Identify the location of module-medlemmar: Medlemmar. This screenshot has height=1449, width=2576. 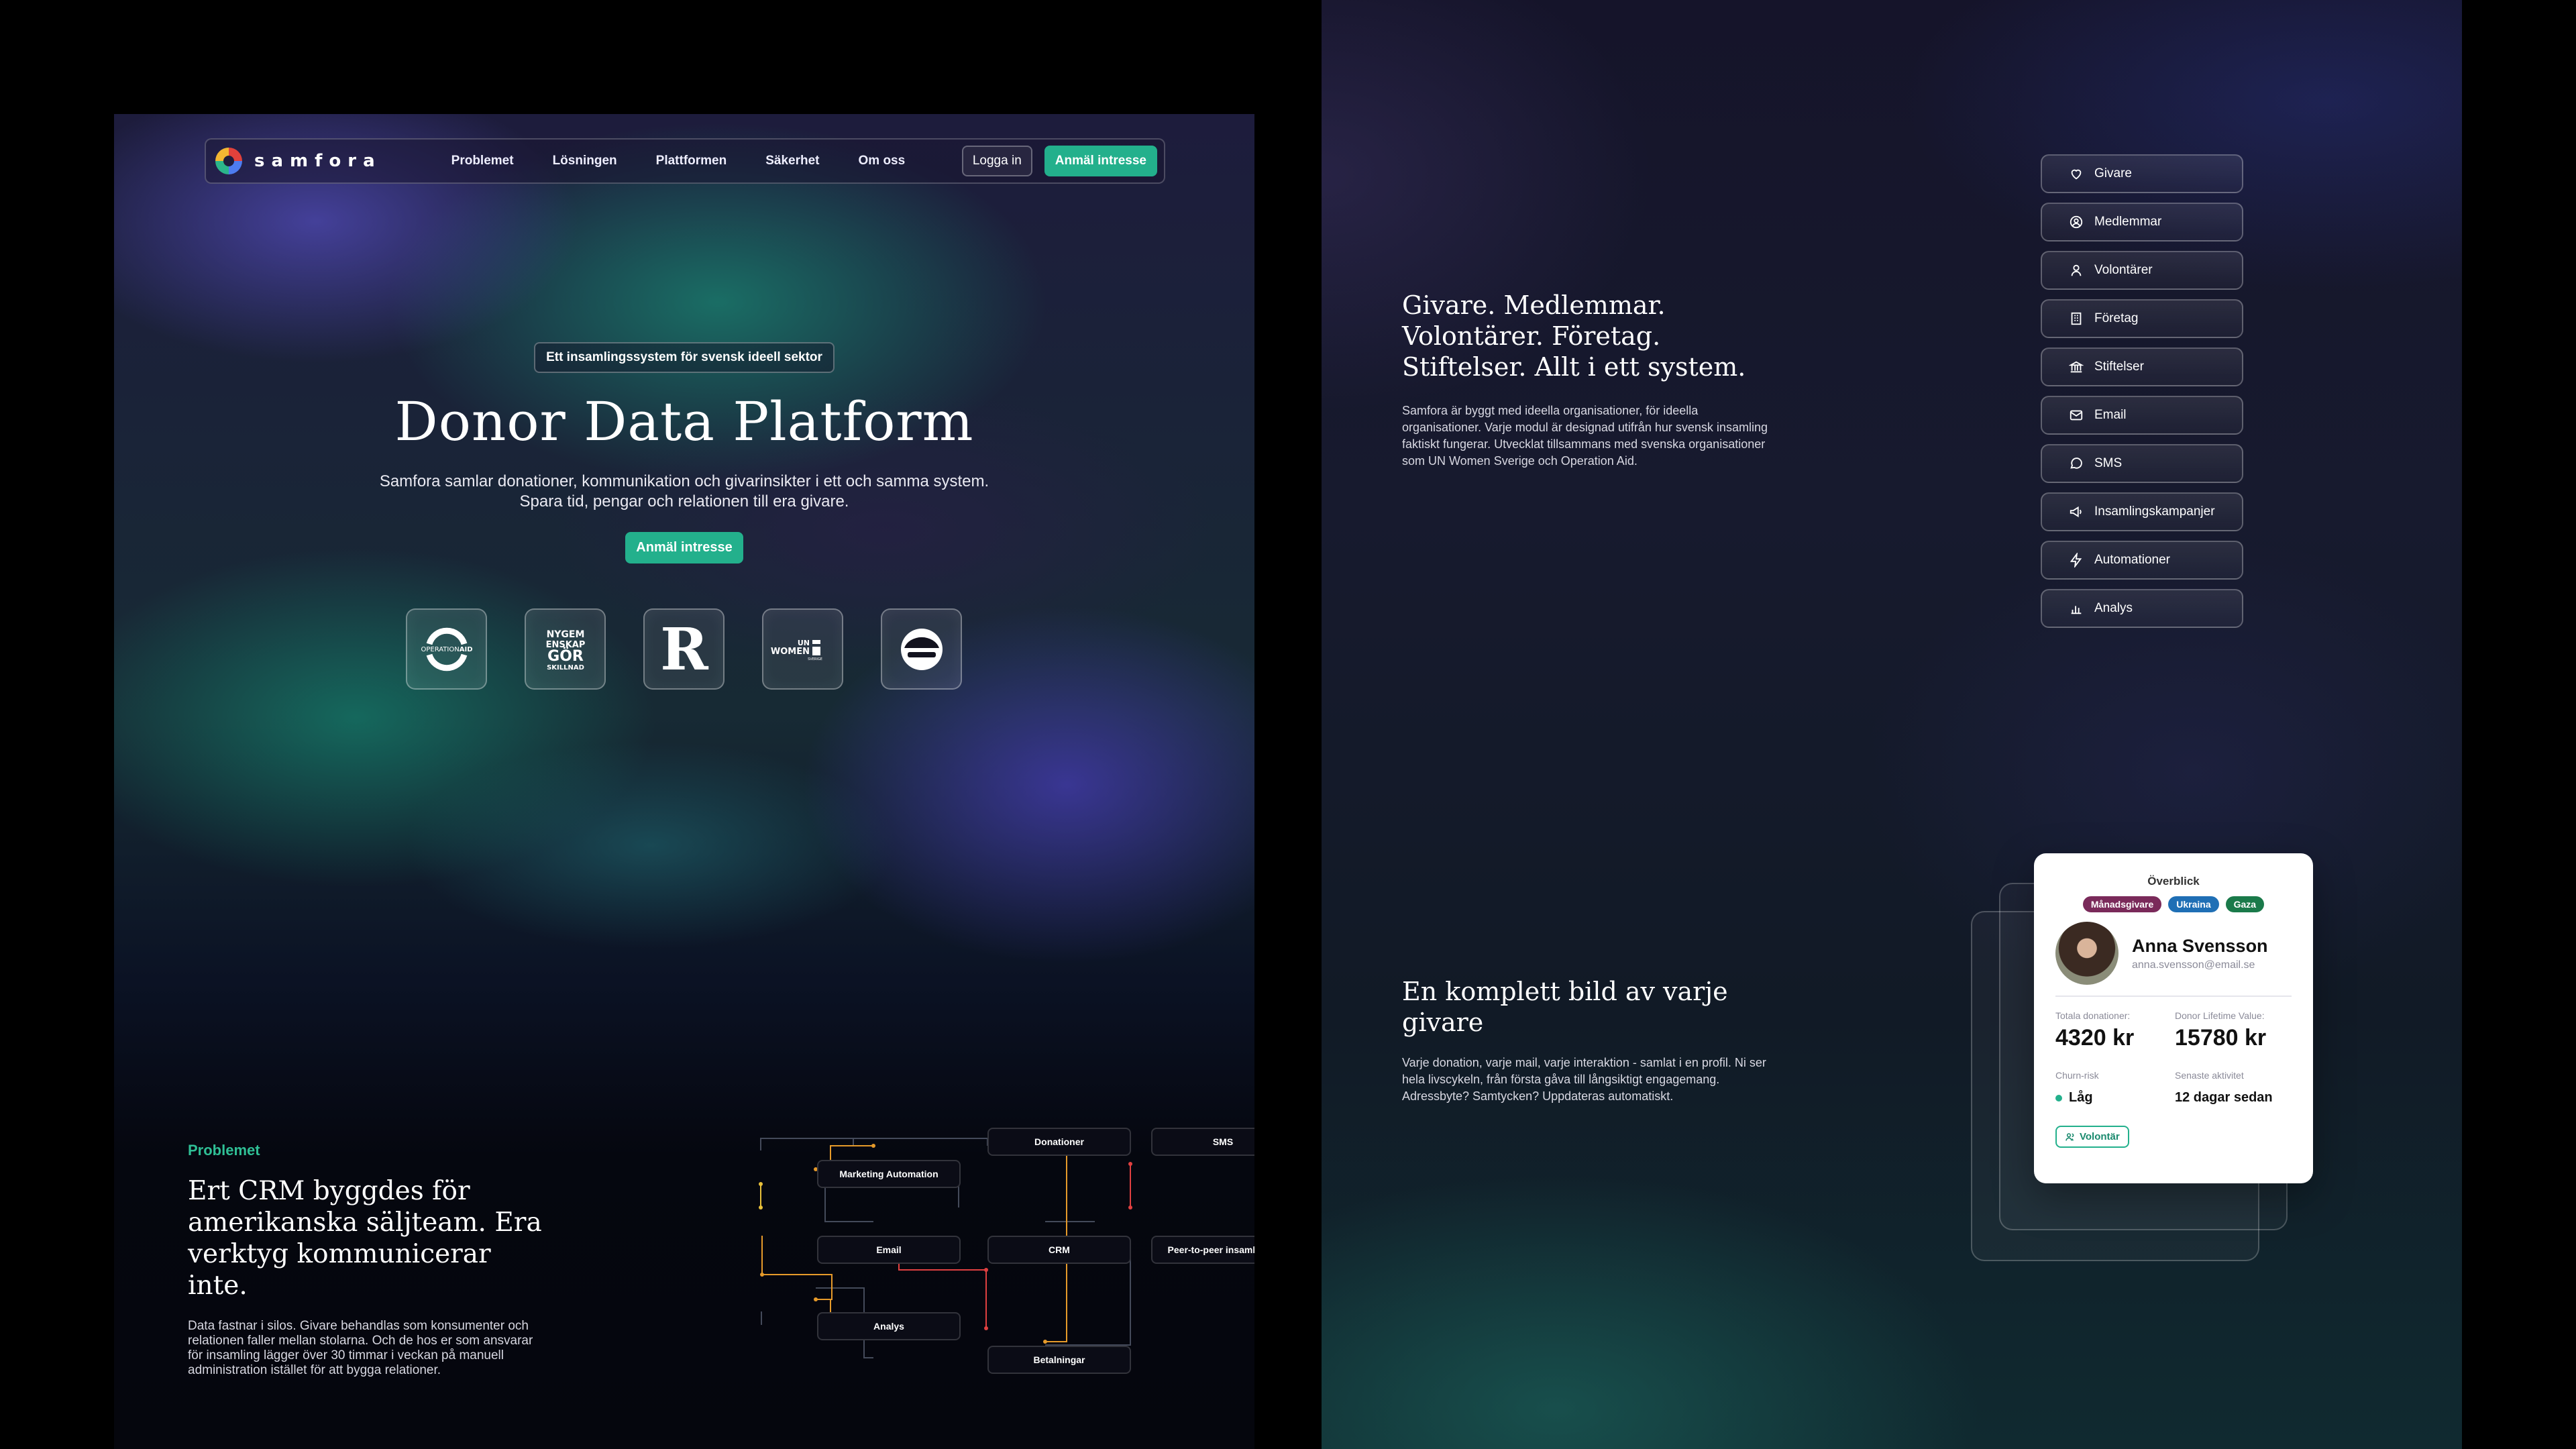
(2142, 222).